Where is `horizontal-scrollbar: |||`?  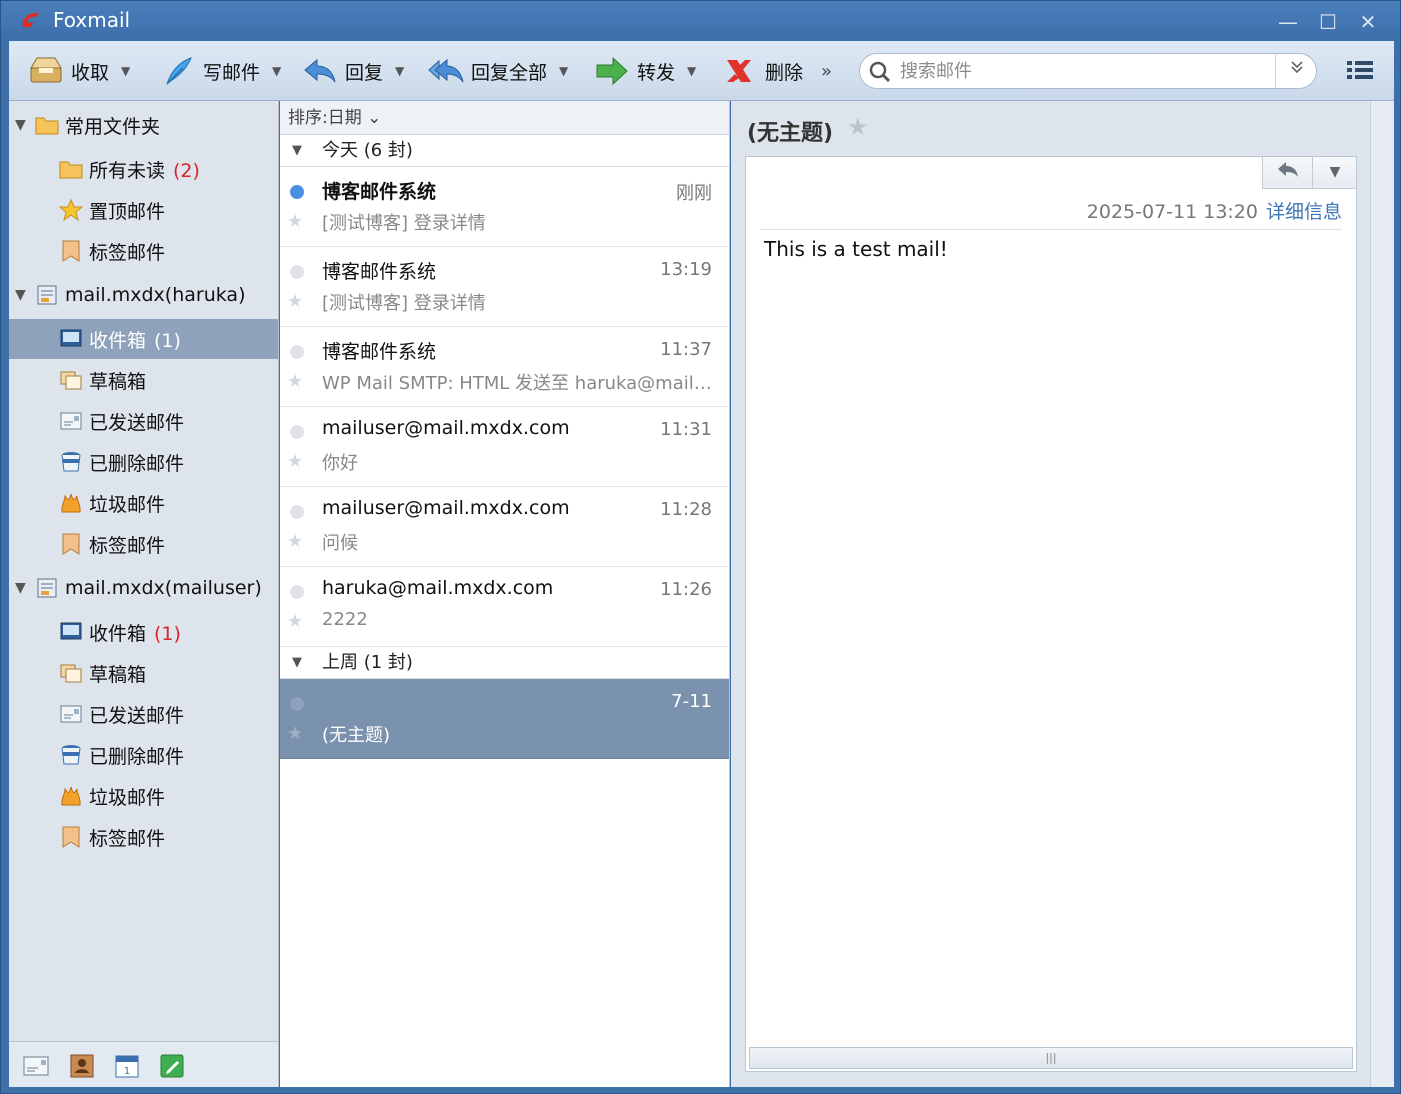
horizontal-scrollbar: ||| is located at coordinates (1051, 1058).